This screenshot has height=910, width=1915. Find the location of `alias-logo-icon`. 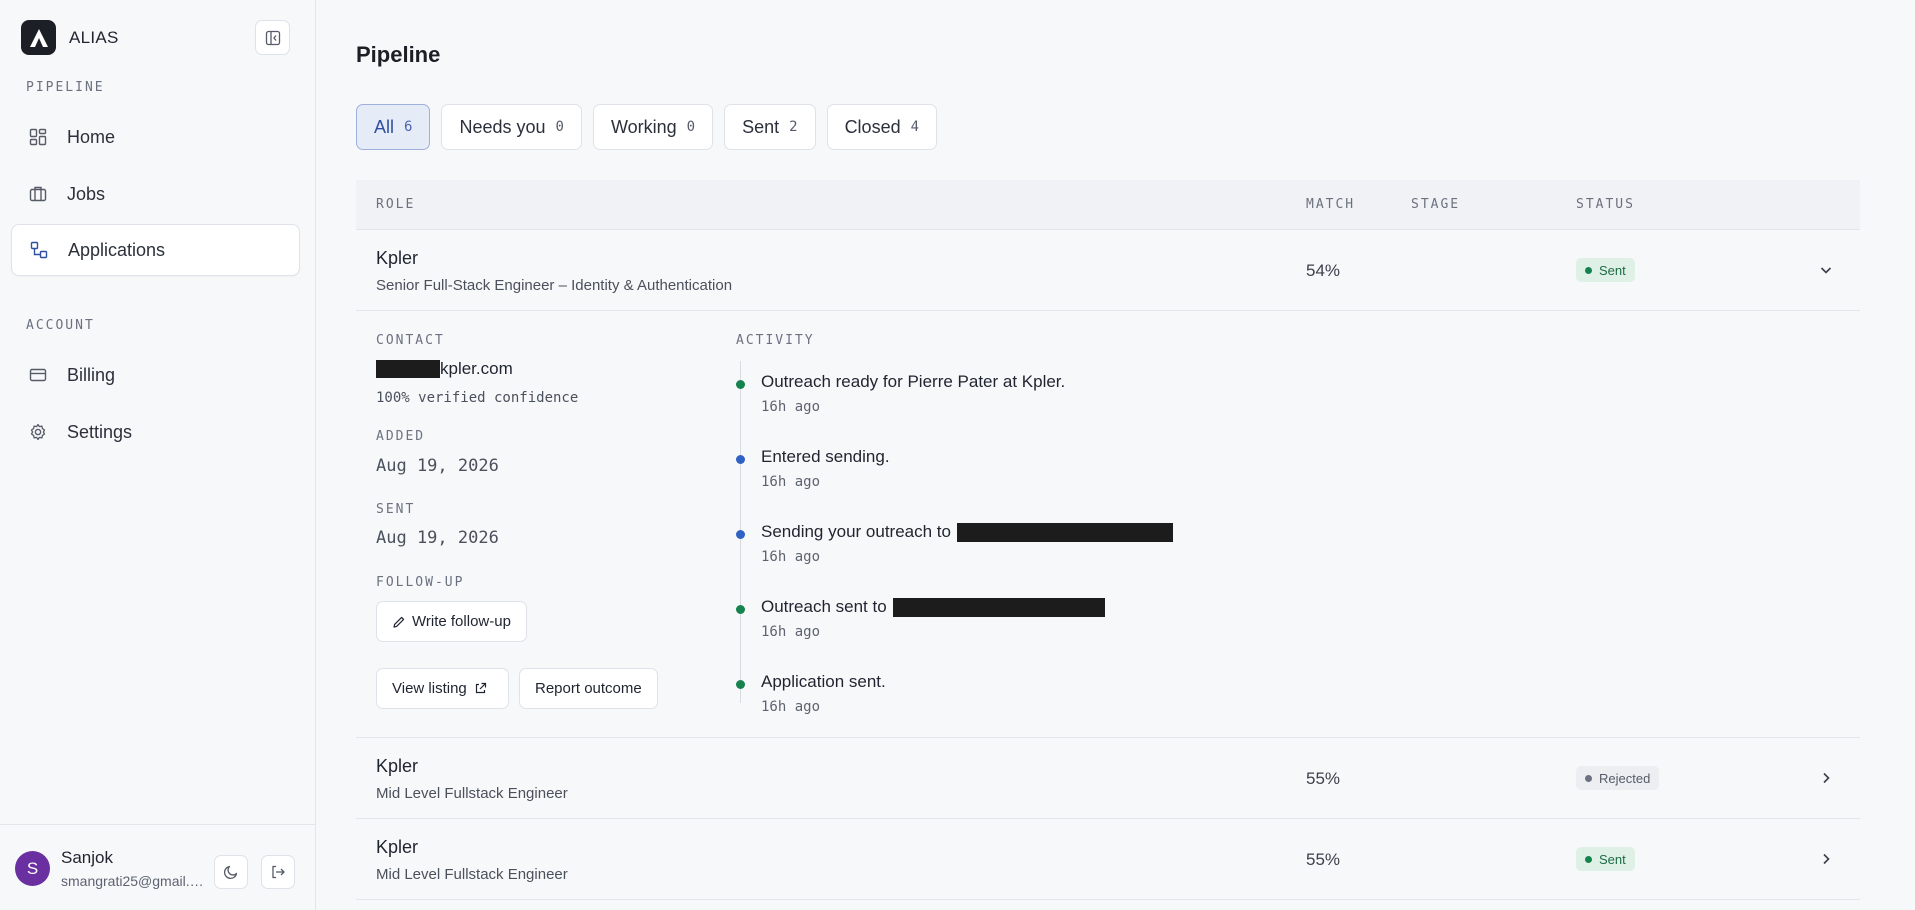

alias-logo-icon is located at coordinates (38, 37).